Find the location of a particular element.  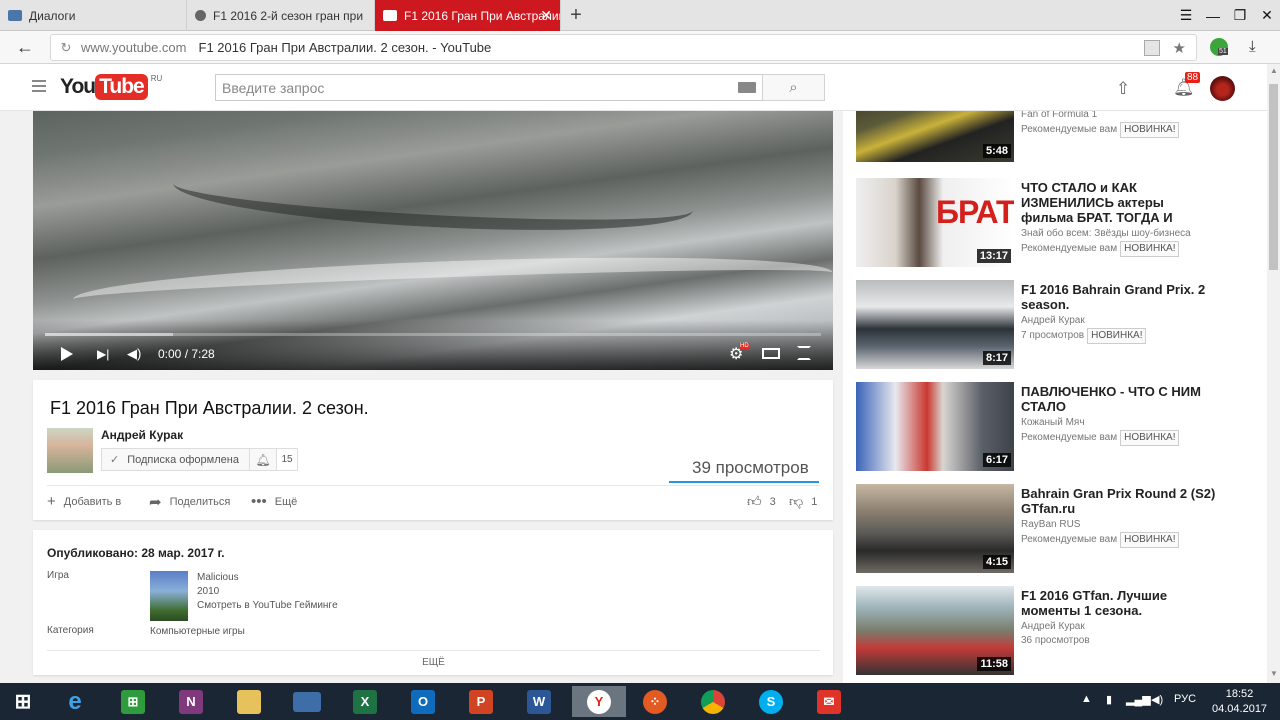

taskbar-ie: e is located at coordinates (75, 701).